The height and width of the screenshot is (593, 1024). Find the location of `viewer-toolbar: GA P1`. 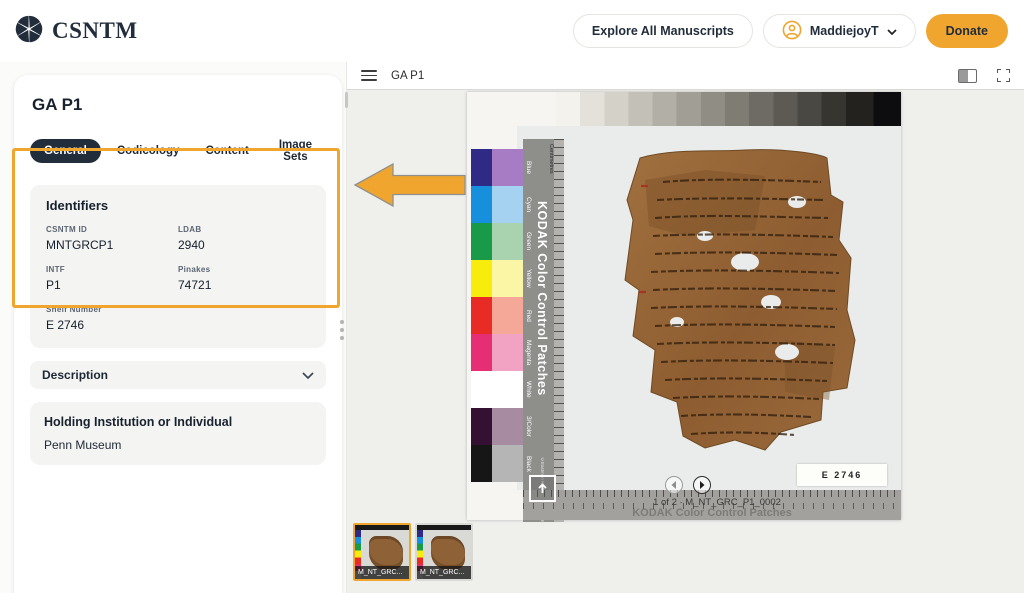

viewer-toolbar: GA P1 is located at coordinates (685, 76).